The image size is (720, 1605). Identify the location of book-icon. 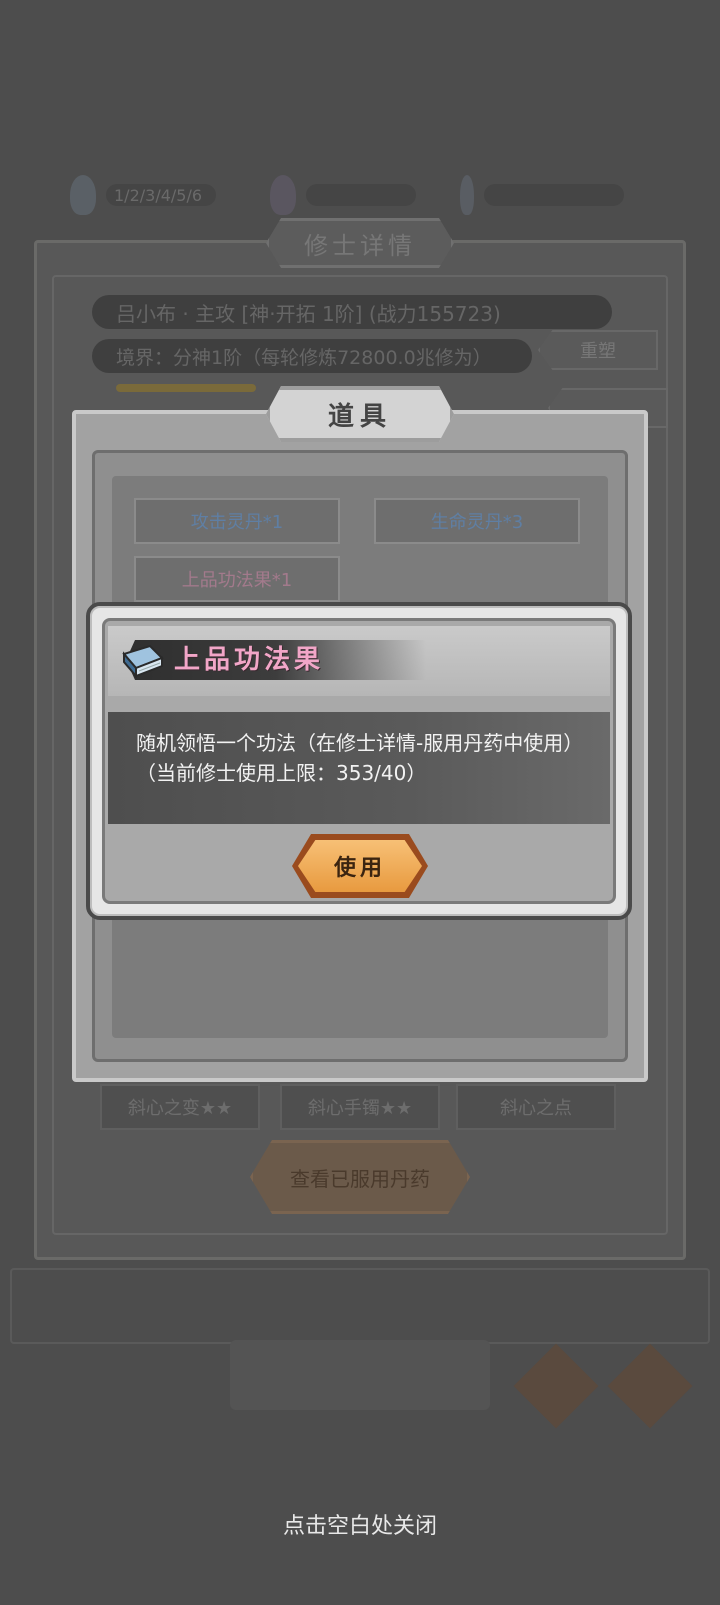
(143, 662).